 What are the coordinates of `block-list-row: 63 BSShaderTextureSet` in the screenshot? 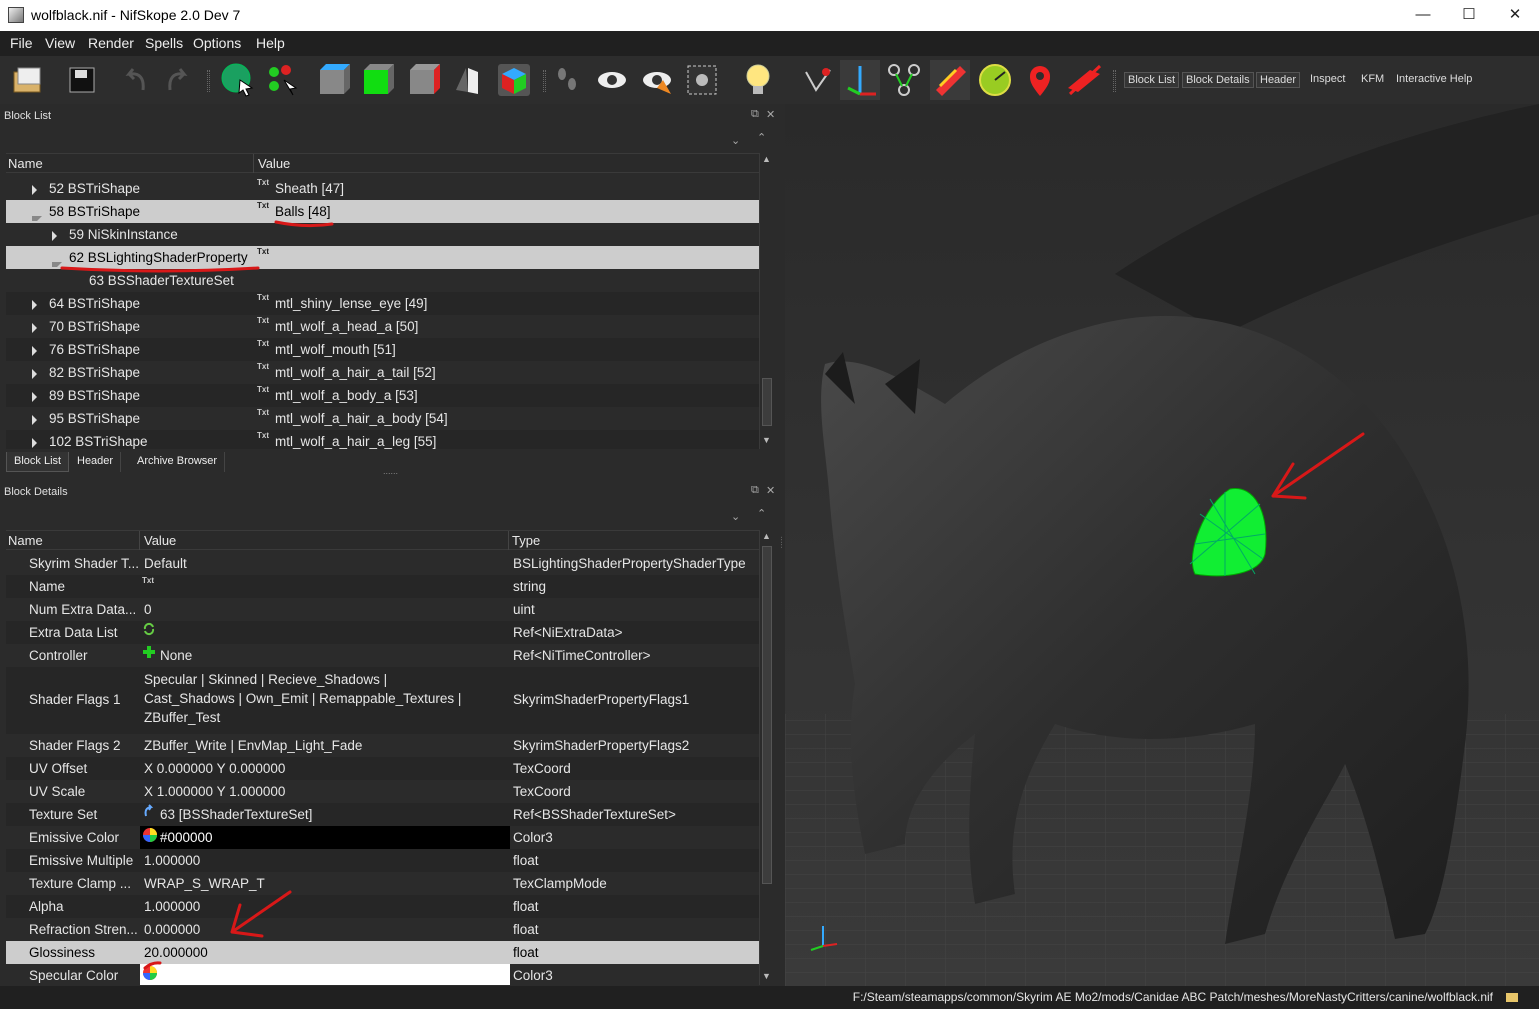 It's located at (383, 280).